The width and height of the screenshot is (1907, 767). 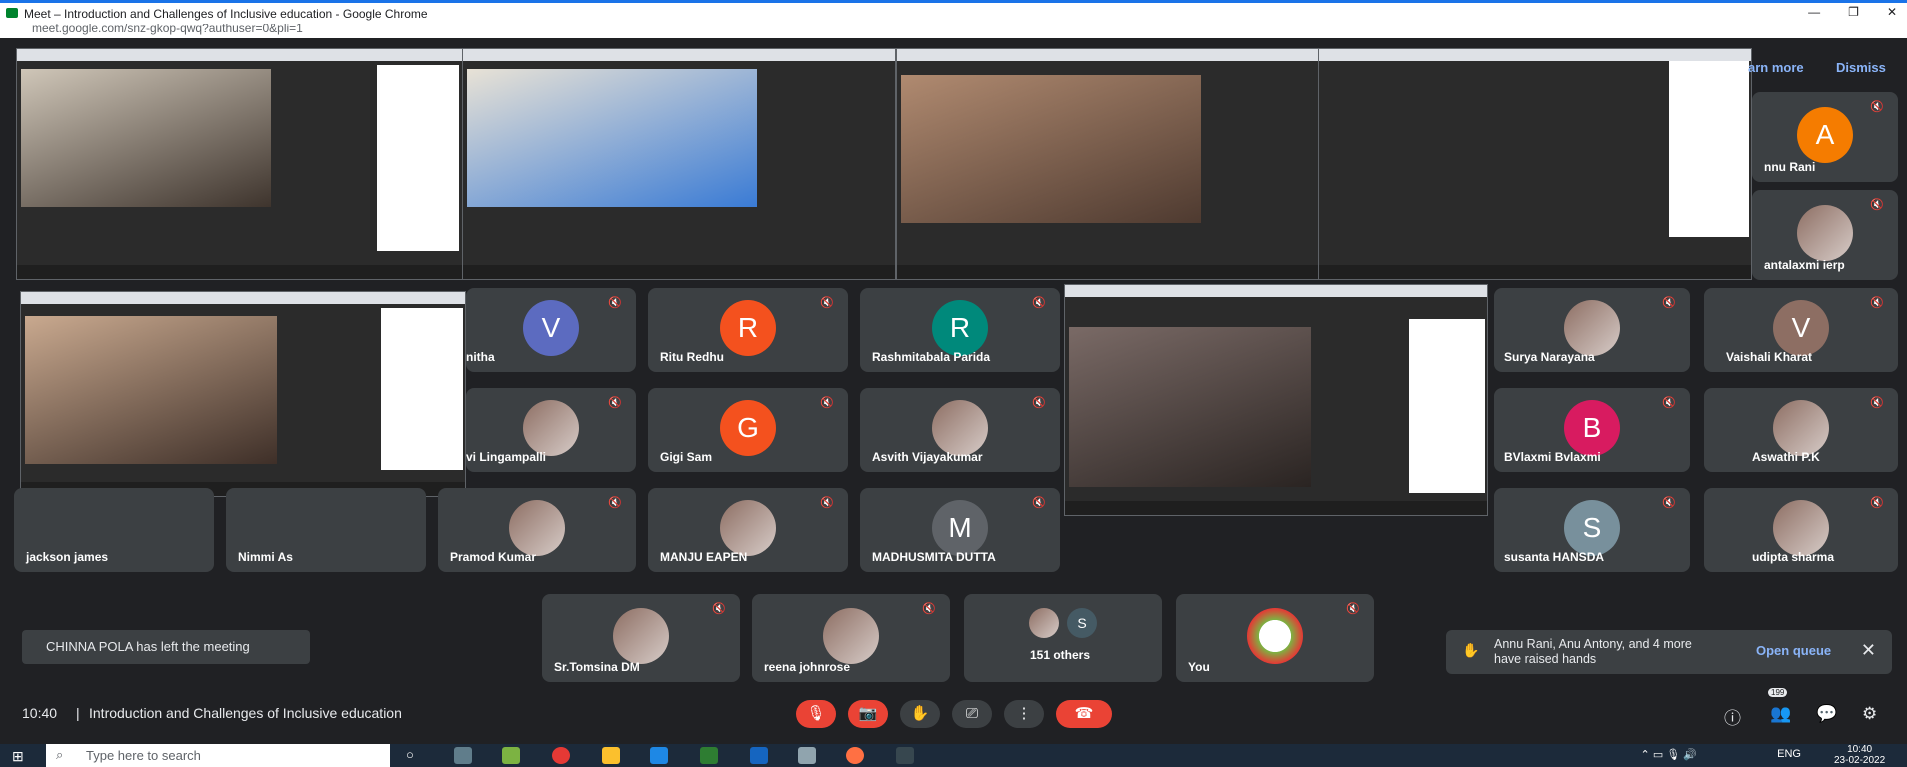 I want to click on avatar: R, so click(x=748, y=328).